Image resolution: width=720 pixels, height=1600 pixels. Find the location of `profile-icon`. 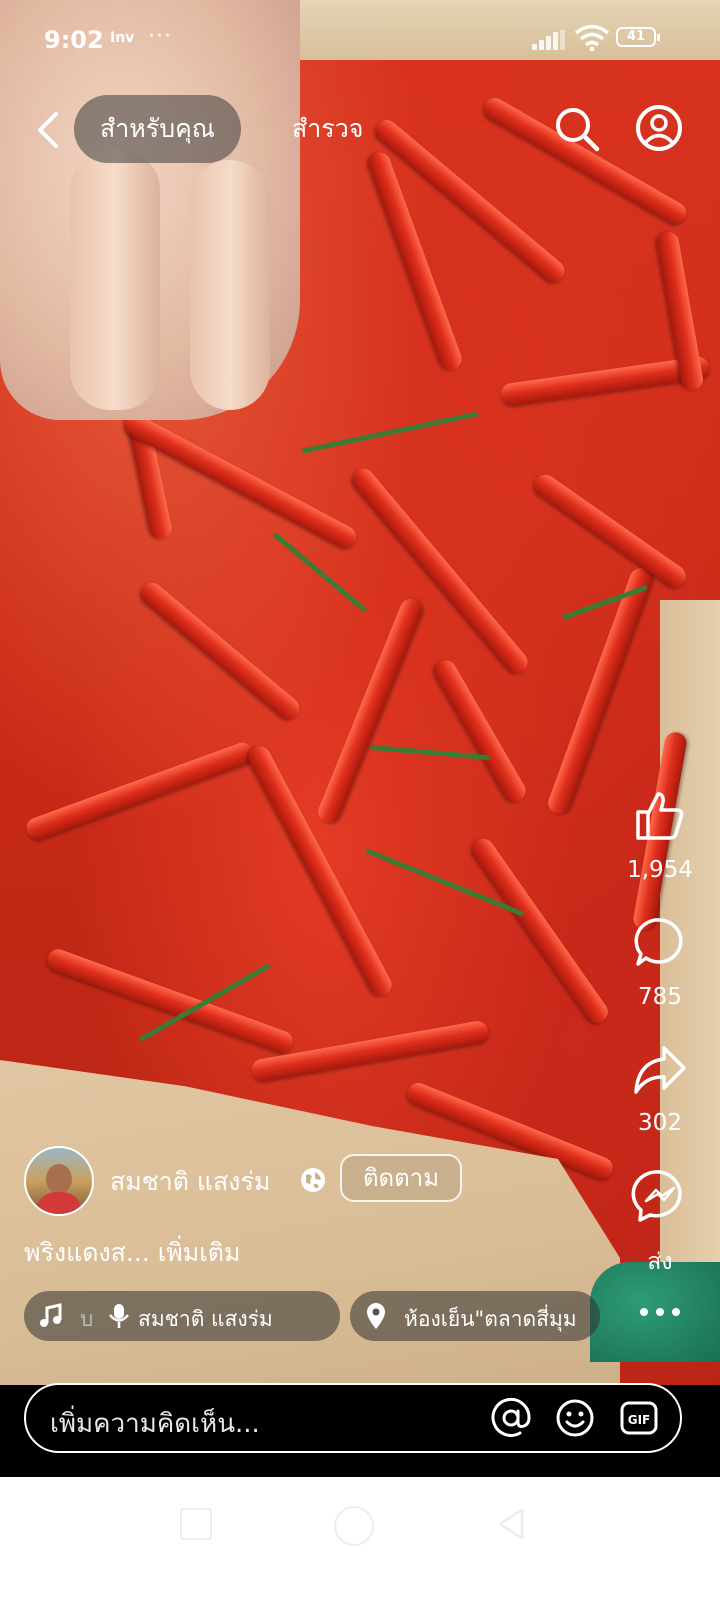

profile-icon is located at coordinates (659, 128).